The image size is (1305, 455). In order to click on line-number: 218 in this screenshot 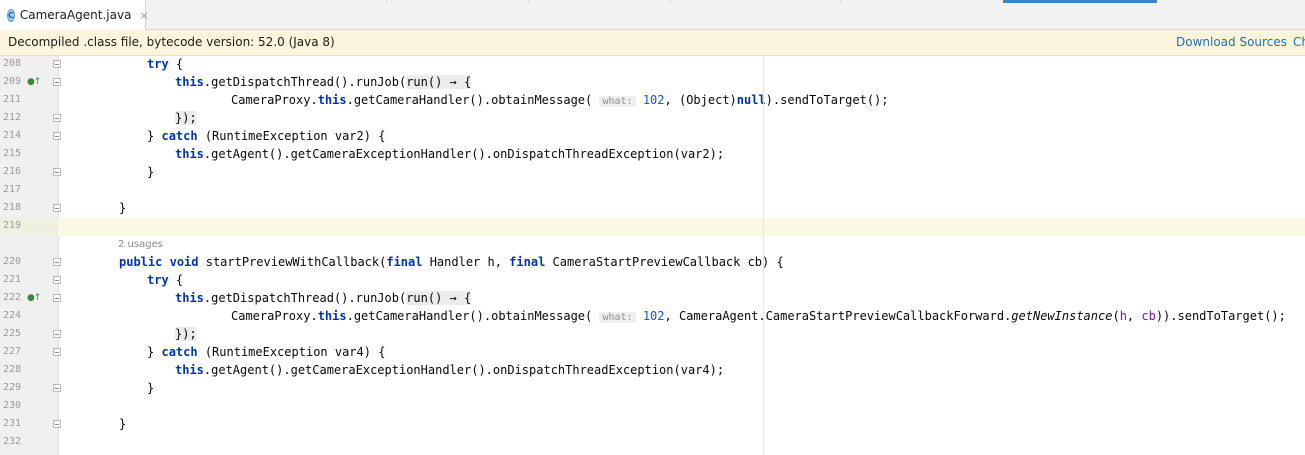, I will do `click(12, 207)`.